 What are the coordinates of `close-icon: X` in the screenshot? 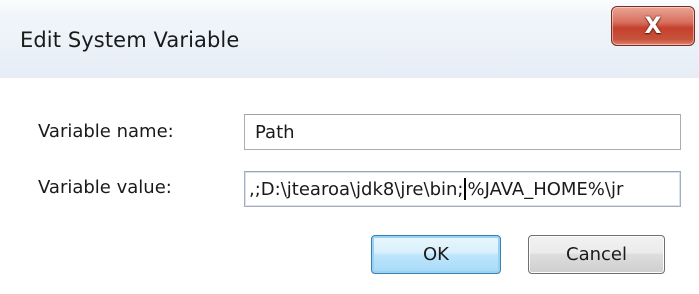 It's located at (653, 26).